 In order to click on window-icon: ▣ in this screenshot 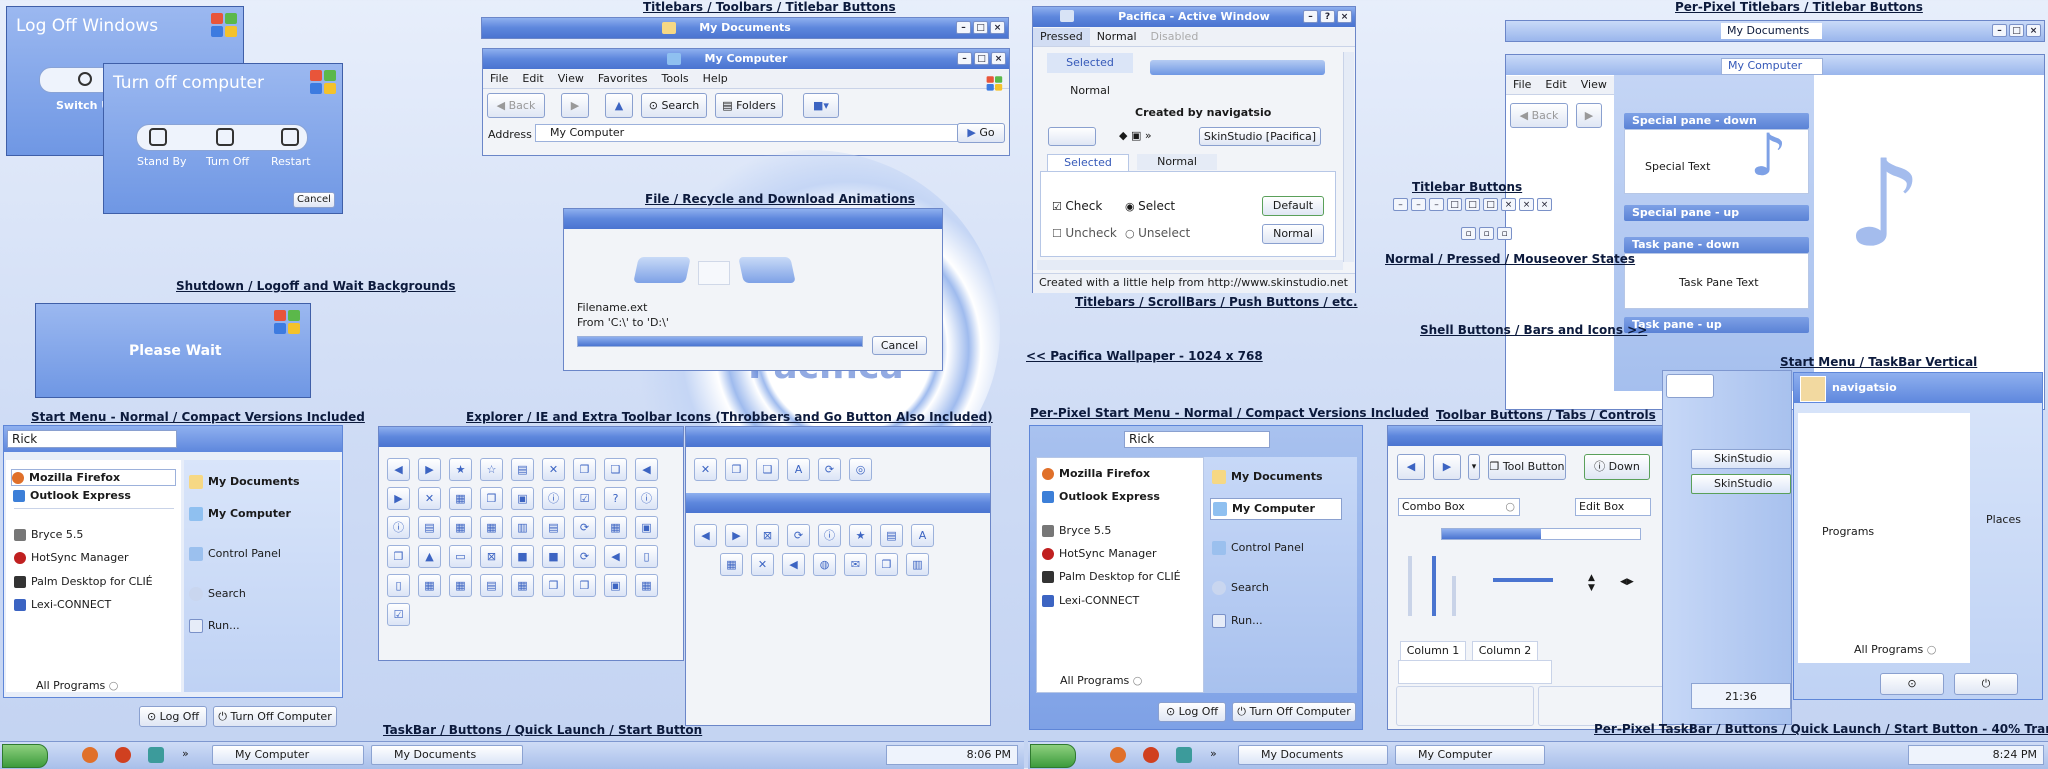, I will do `click(646, 527)`.